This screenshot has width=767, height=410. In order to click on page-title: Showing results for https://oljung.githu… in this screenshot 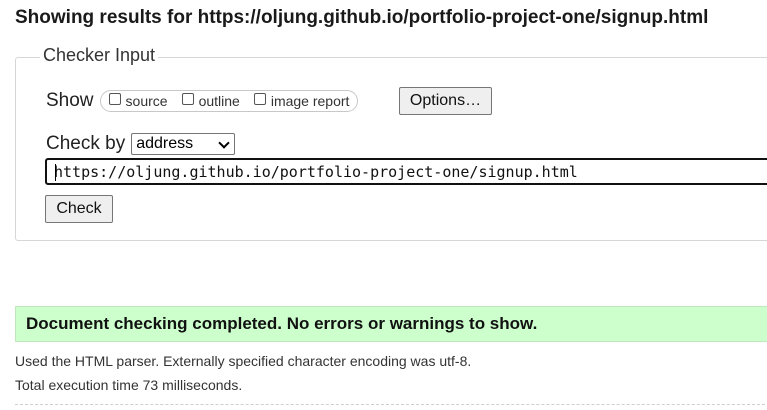, I will do `click(362, 17)`.